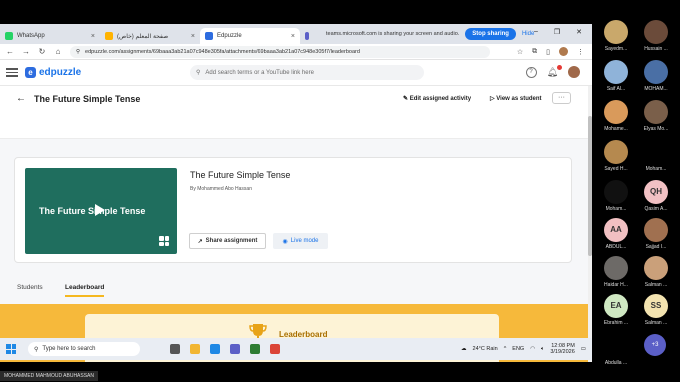 The height and width of the screenshot is (382, 680). Describe the element at coordinates (440, 99) in the screenshot. I see `edit-activity-label: Edit assigned activity` at that location.